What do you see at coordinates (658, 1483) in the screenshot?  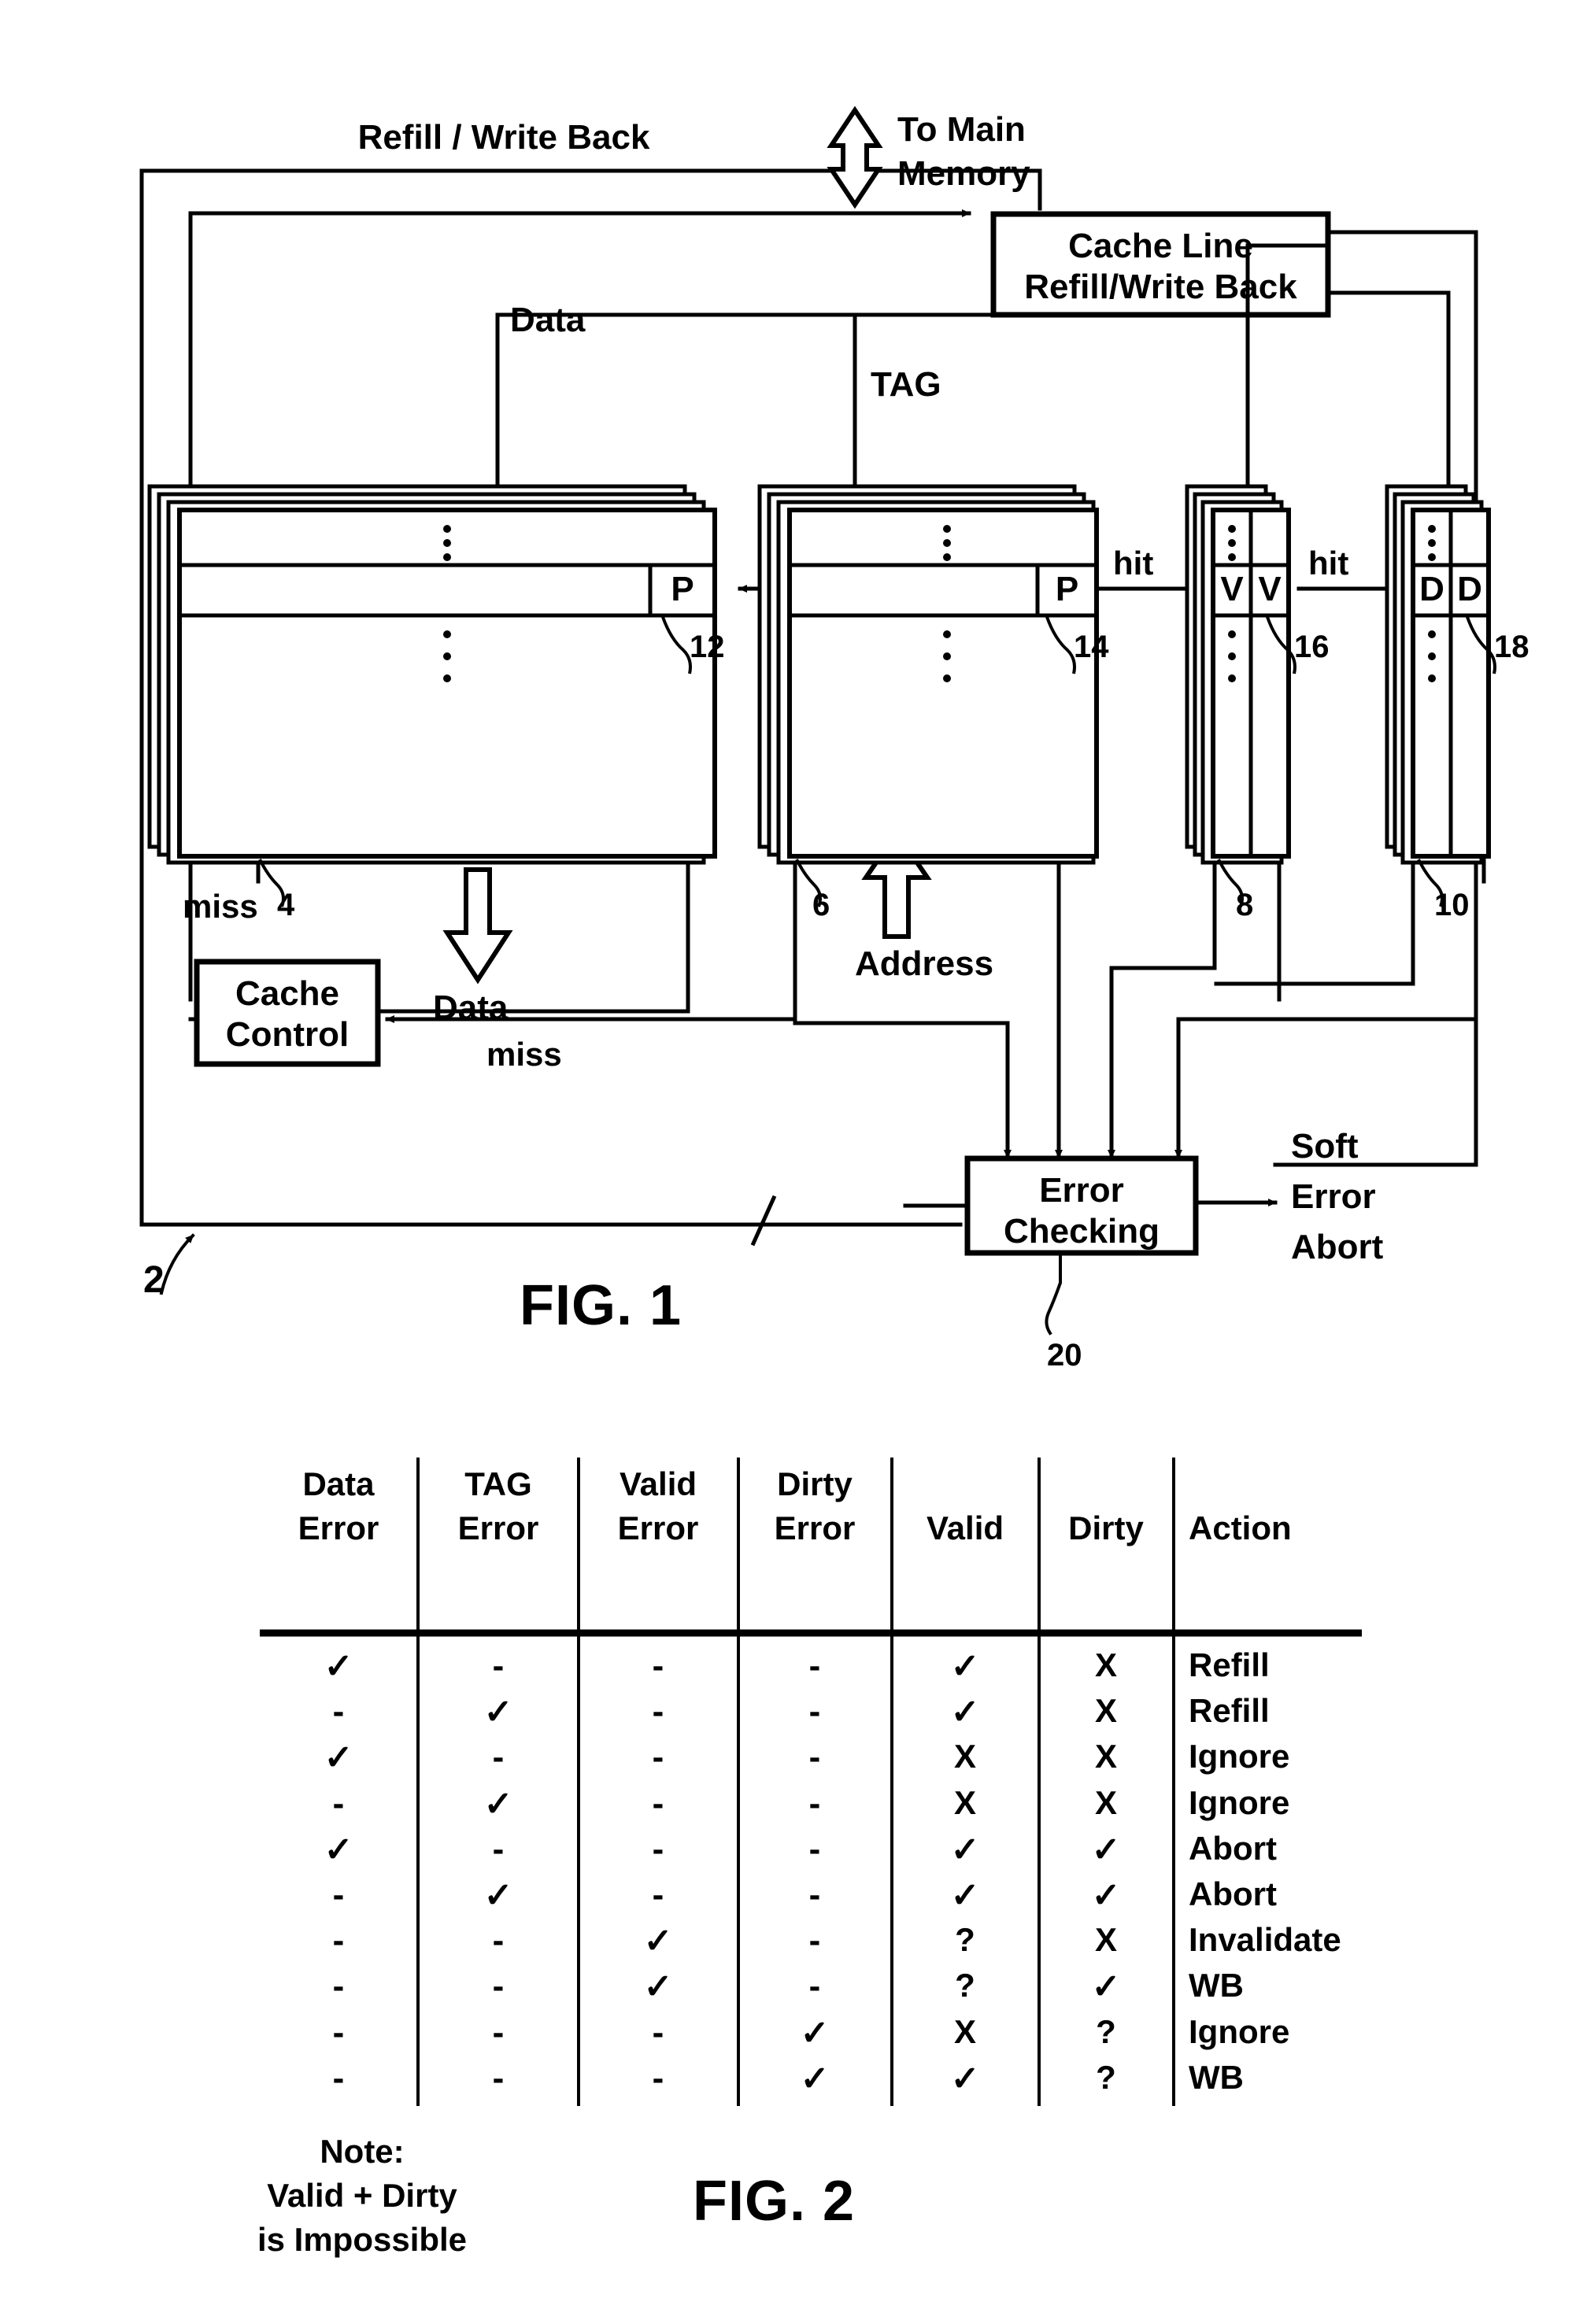 I see `table-header-cell: Valid` at bounding box center [658, 1483].